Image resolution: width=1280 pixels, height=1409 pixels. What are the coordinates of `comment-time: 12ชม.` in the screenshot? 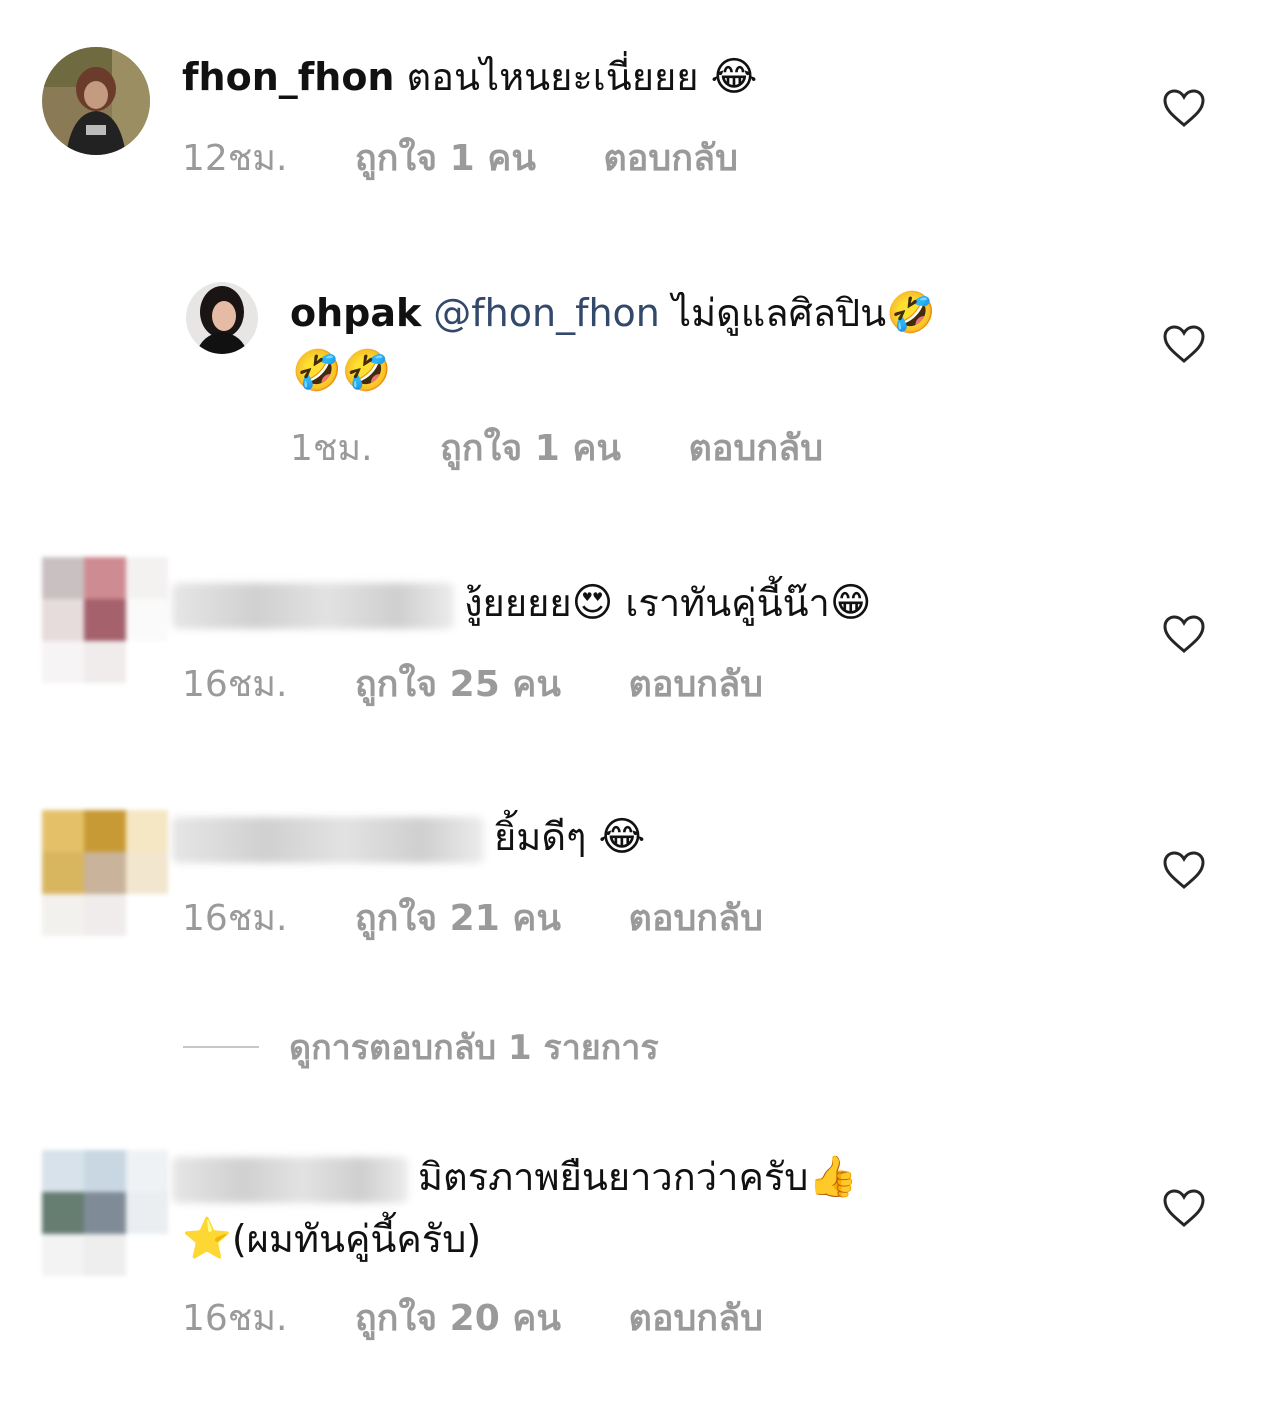 It's located at (235, 158).